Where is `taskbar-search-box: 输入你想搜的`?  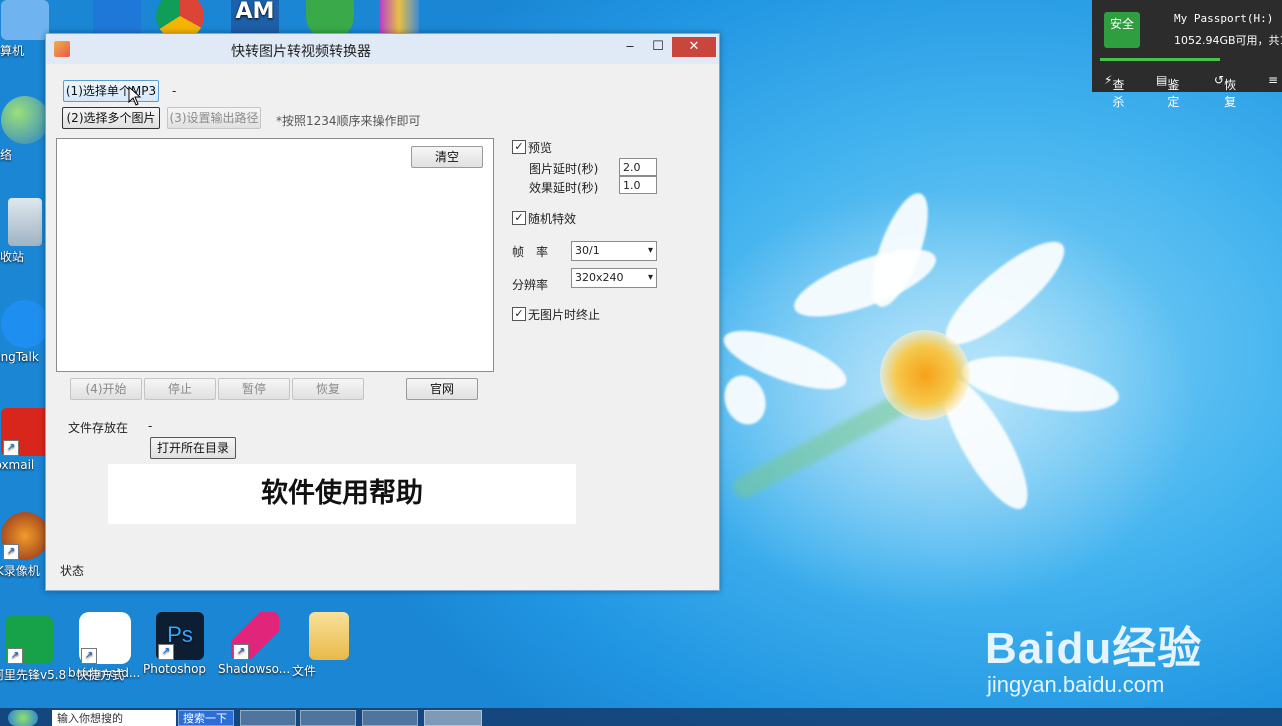
taskbar-search-box: 输入你想搜的 is located at coordinates (114, 718).